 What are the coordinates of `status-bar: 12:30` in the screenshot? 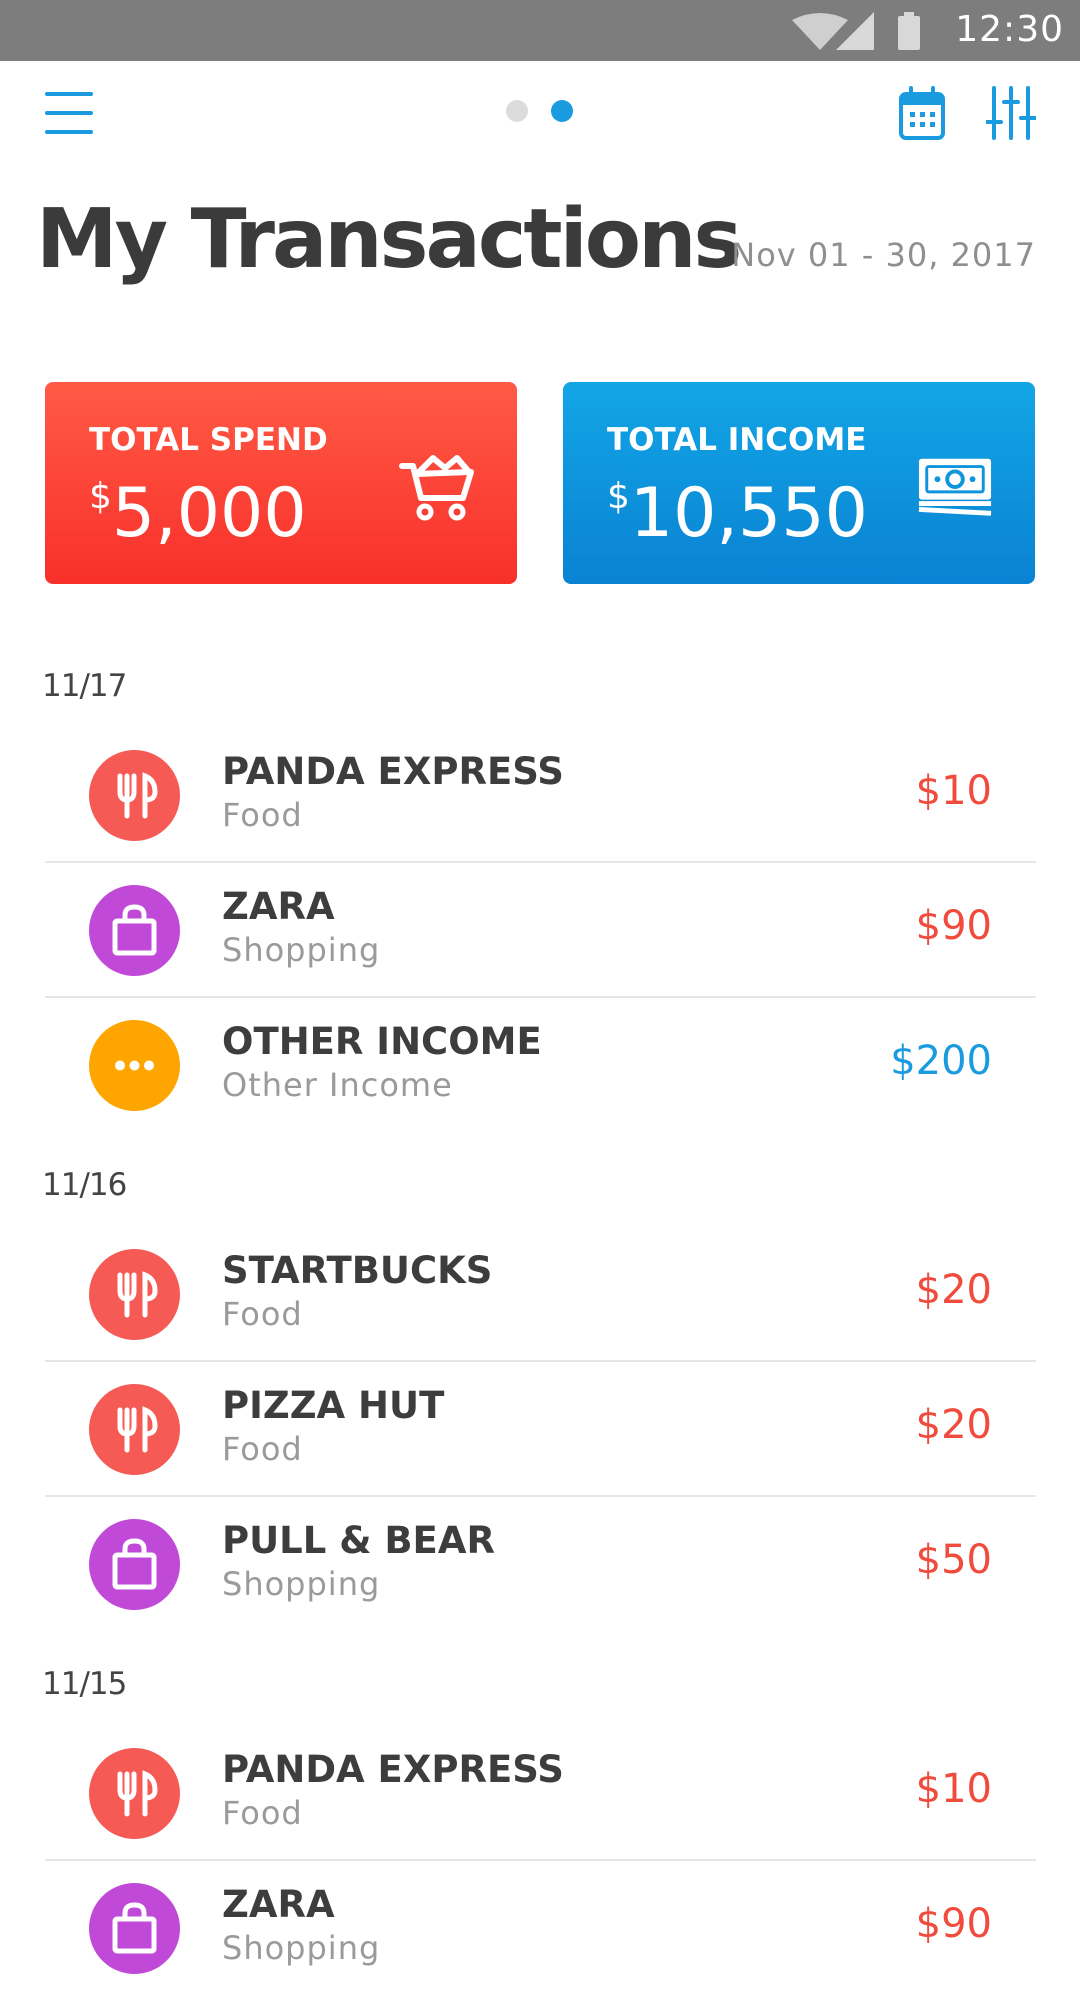 It's located at (540, 30).